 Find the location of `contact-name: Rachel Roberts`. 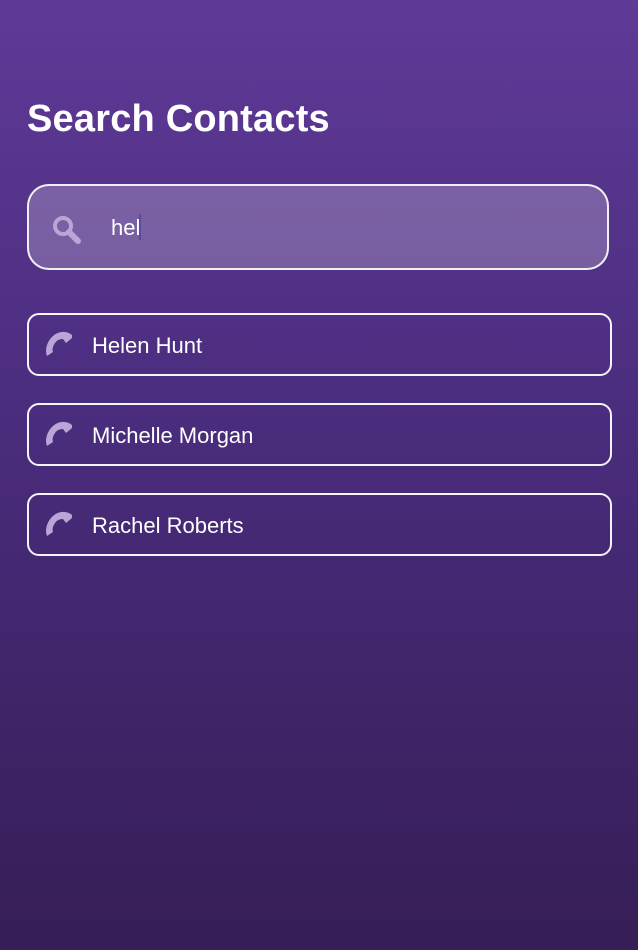

contact-name: Rachel Roberts is located at coordinates (168, 525).